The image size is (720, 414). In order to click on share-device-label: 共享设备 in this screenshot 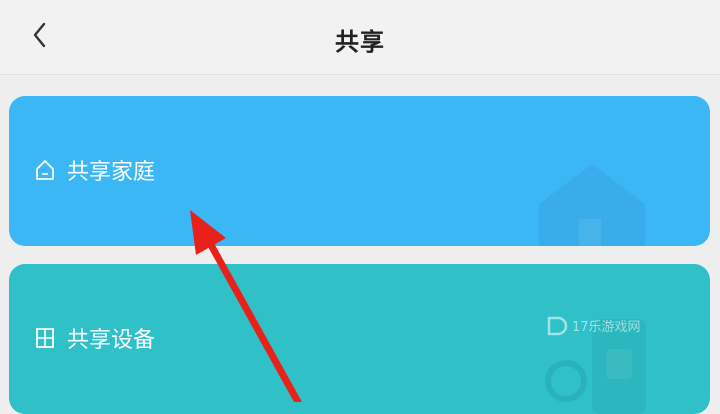, I will do `click(111, 340)`.